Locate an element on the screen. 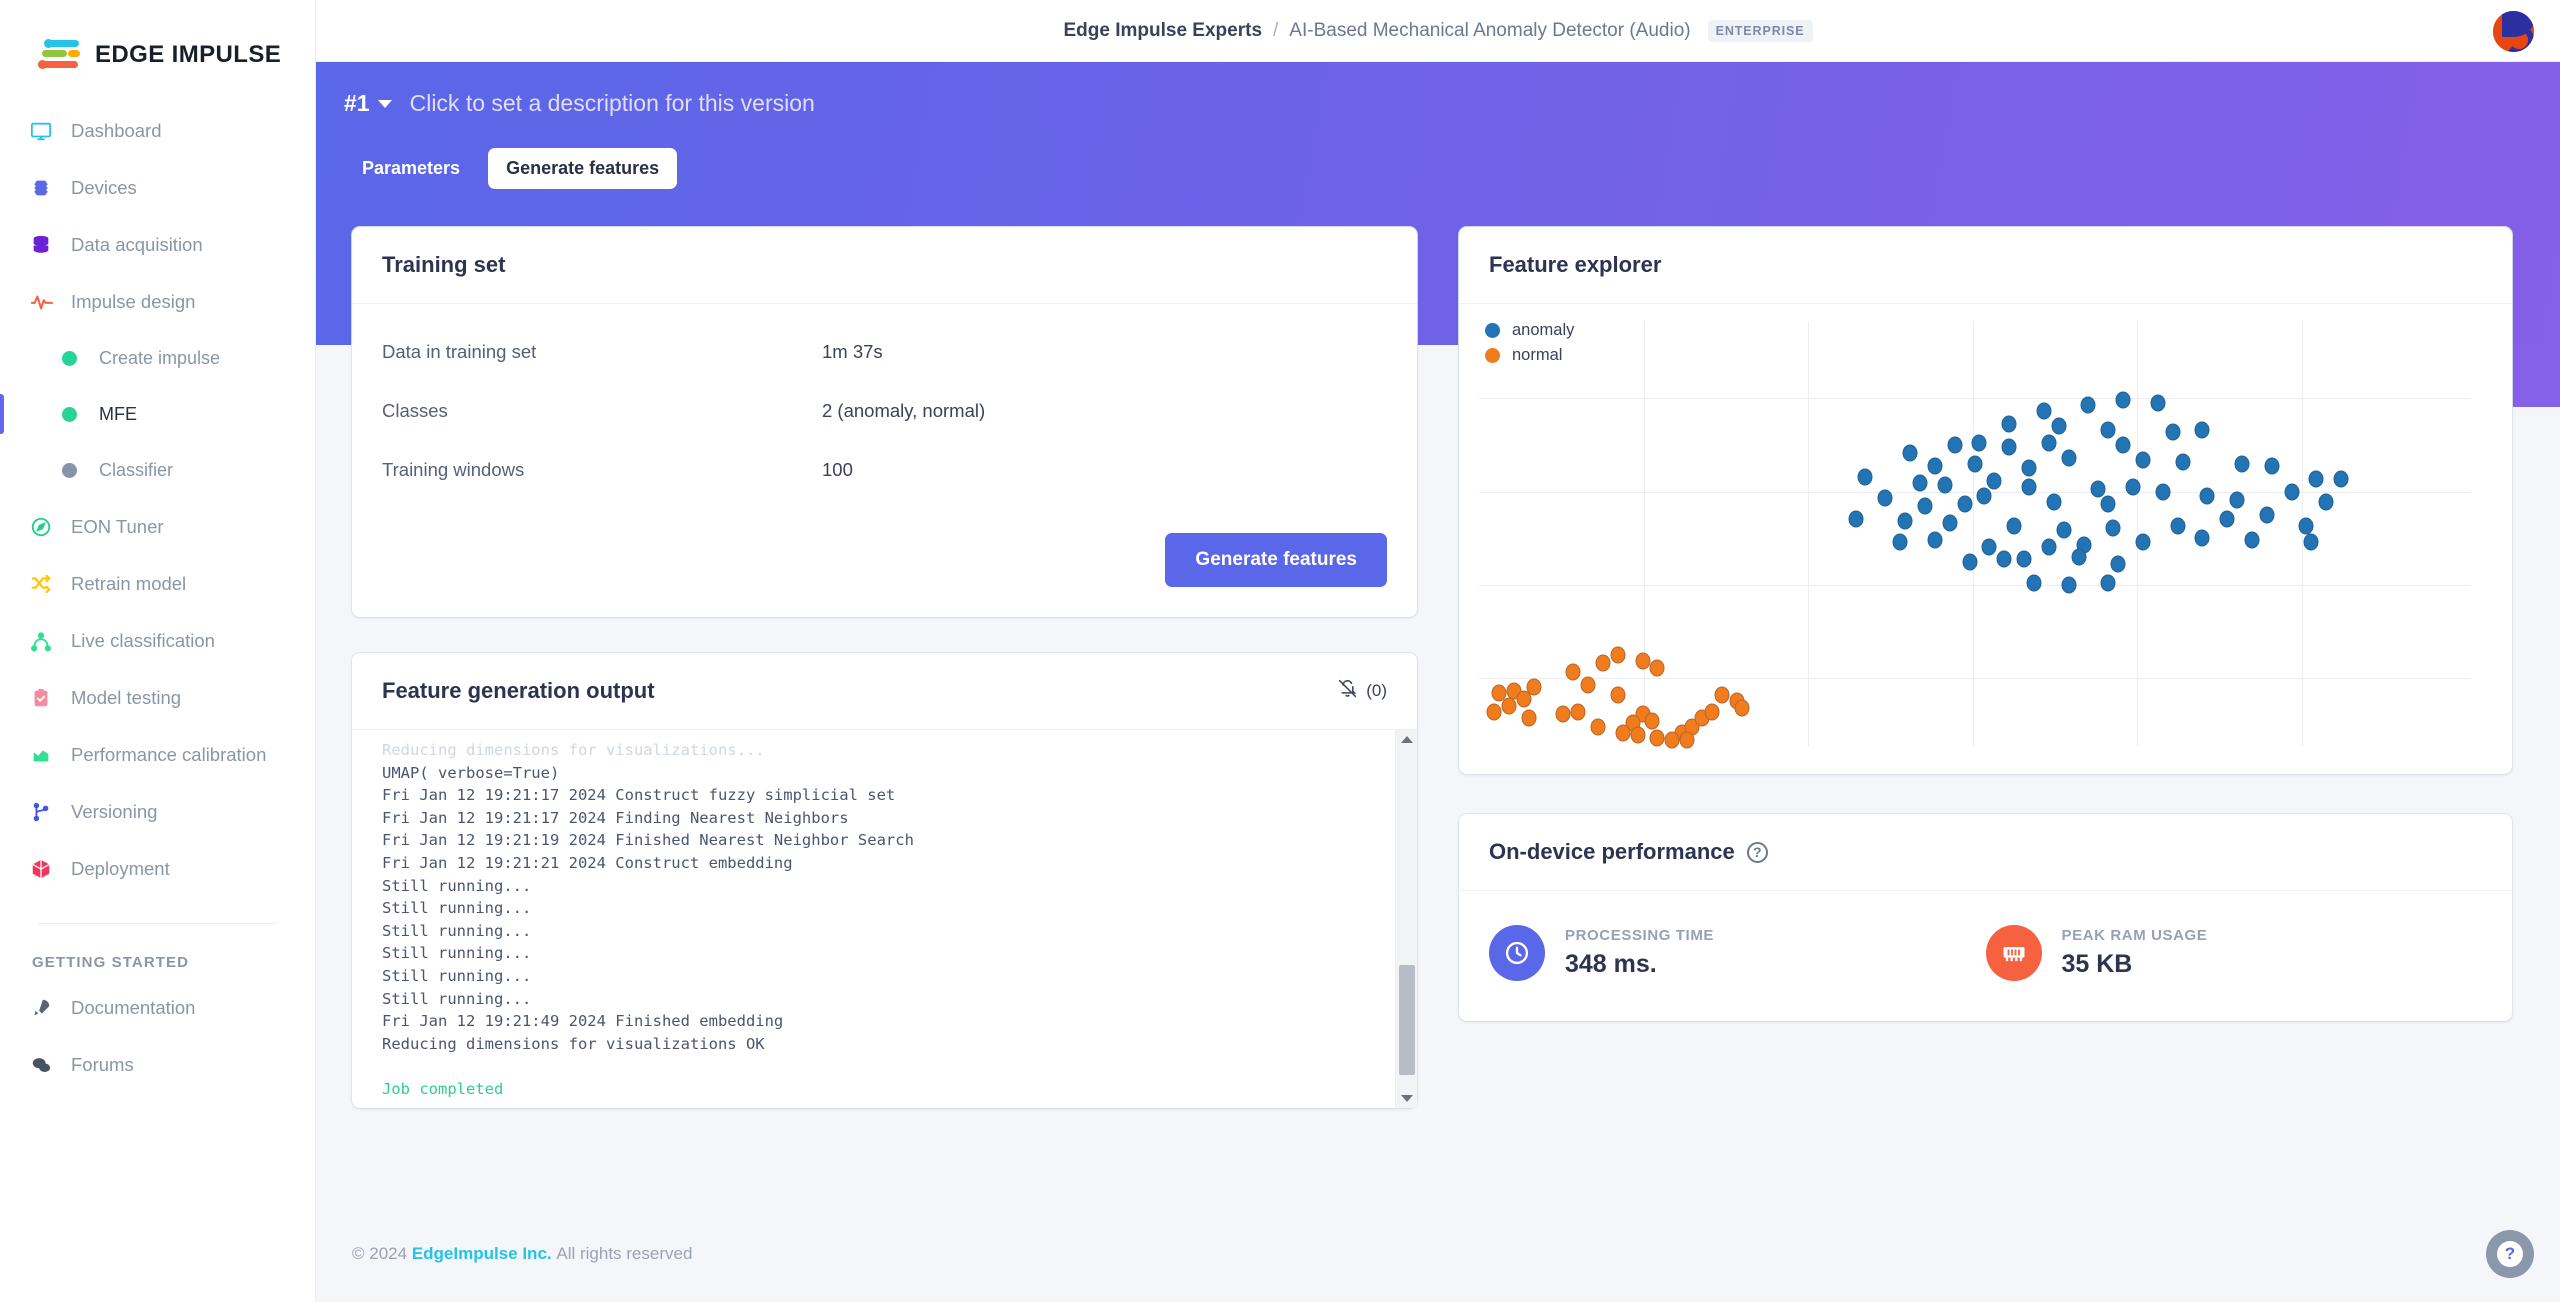 The image size is (2560, 1302). sidebar-item-retrain-model: Retrain model is located at coordinates (157, 583).